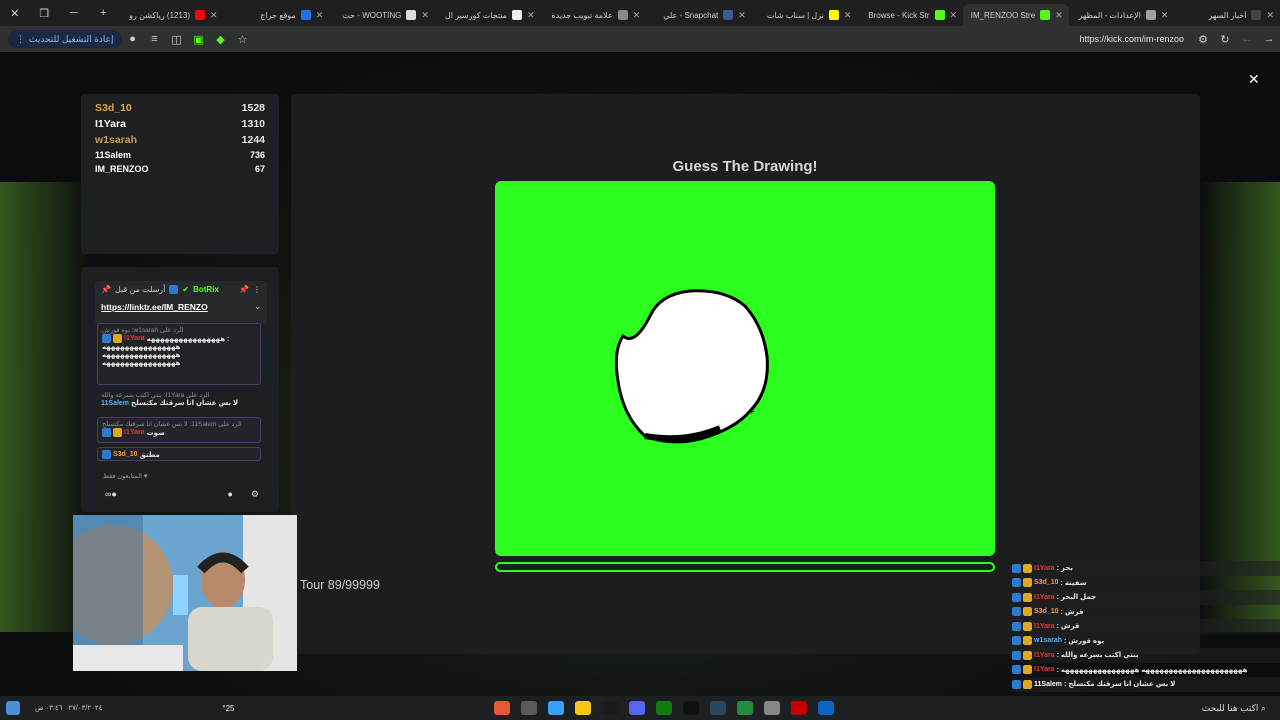  What do you see at coordinates (1269, 39) in the screenshot?
I see `back-icon: →` at bounding box center [1269, 39].